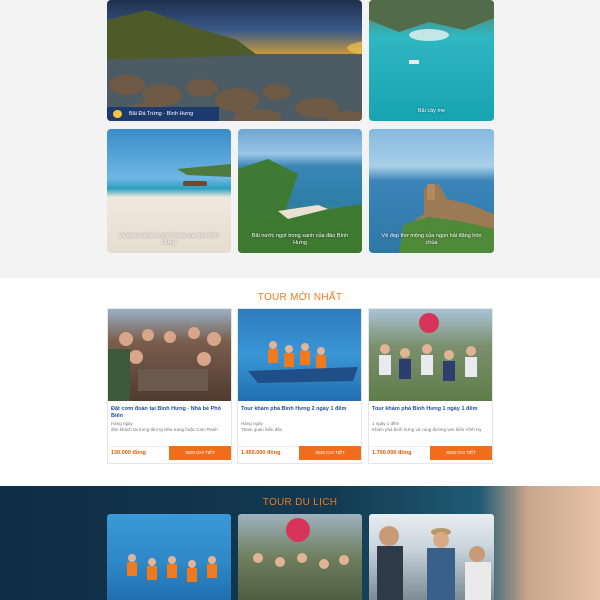 The height and width of the screenshot is (600, 600). I want to click on site-logo-icon, so click(117, 114).